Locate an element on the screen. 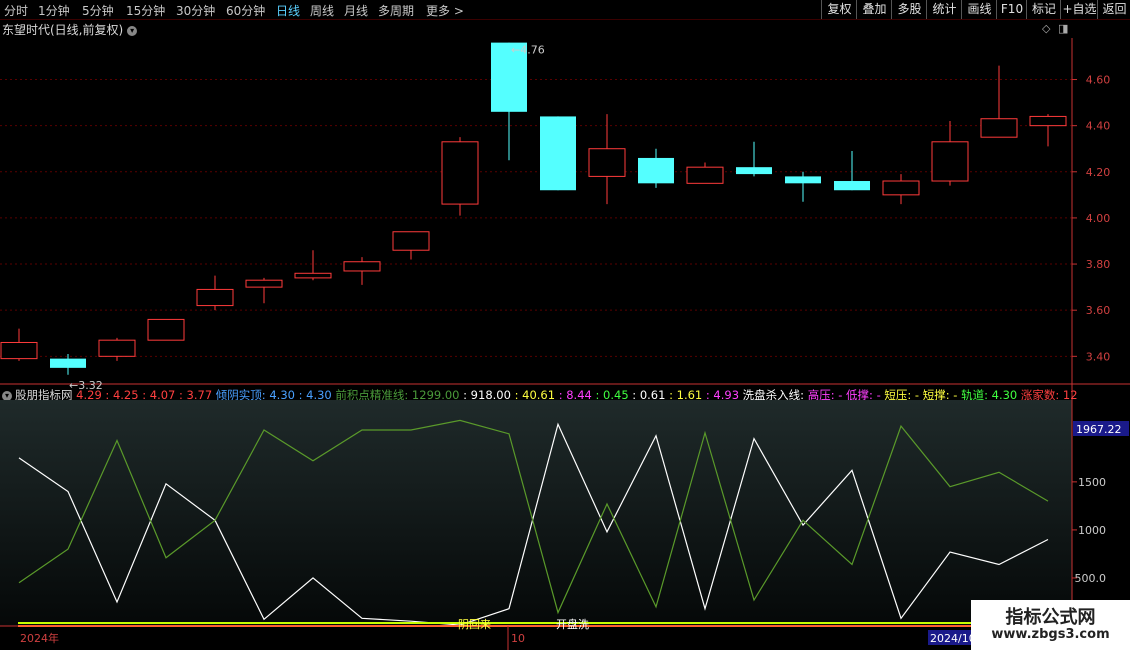 This screenshot has height=650, width=1130. y-tick-label: 1500 is located at coordinates (1092, 482).